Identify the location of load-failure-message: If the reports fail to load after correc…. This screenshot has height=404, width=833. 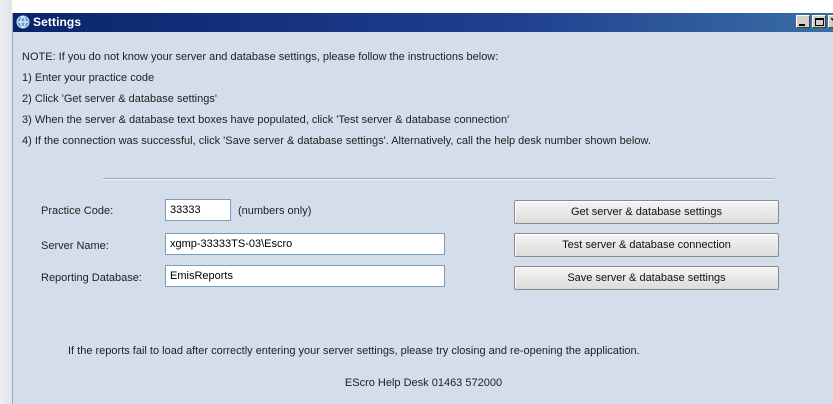
(354, 351).